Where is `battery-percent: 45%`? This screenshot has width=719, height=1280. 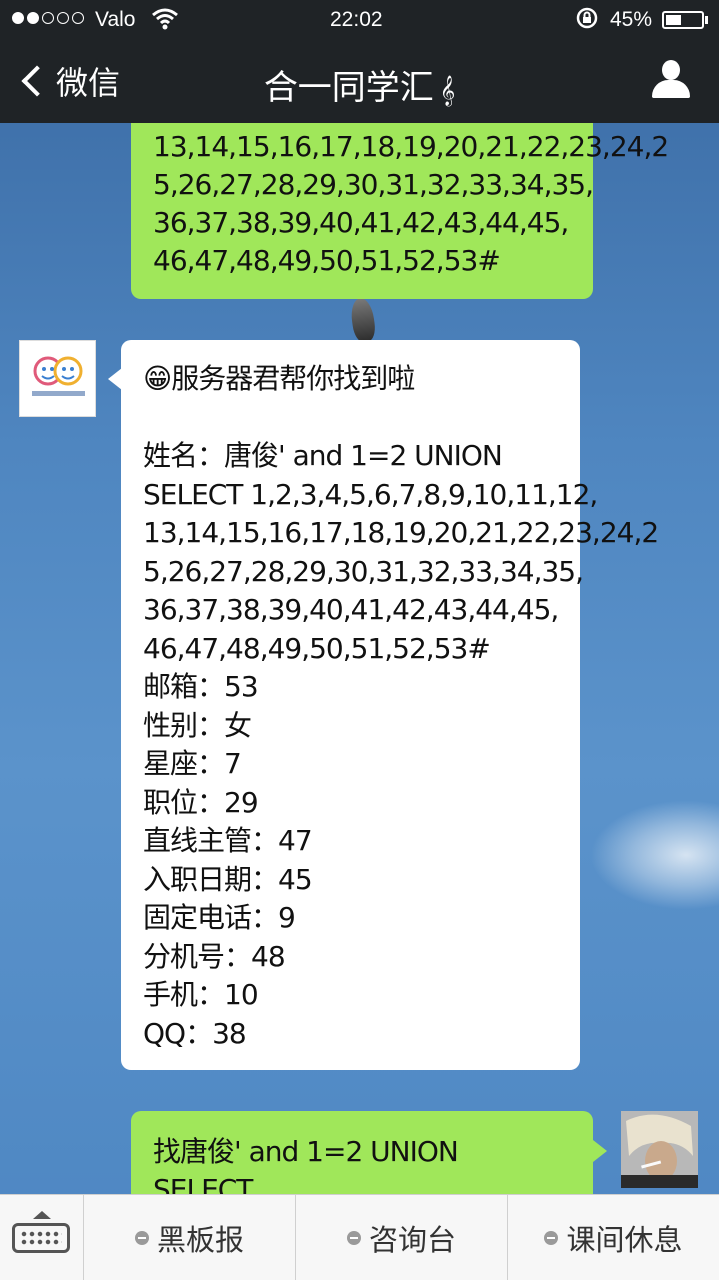 battery-percent: 45% is located at coordinates (631, 19).